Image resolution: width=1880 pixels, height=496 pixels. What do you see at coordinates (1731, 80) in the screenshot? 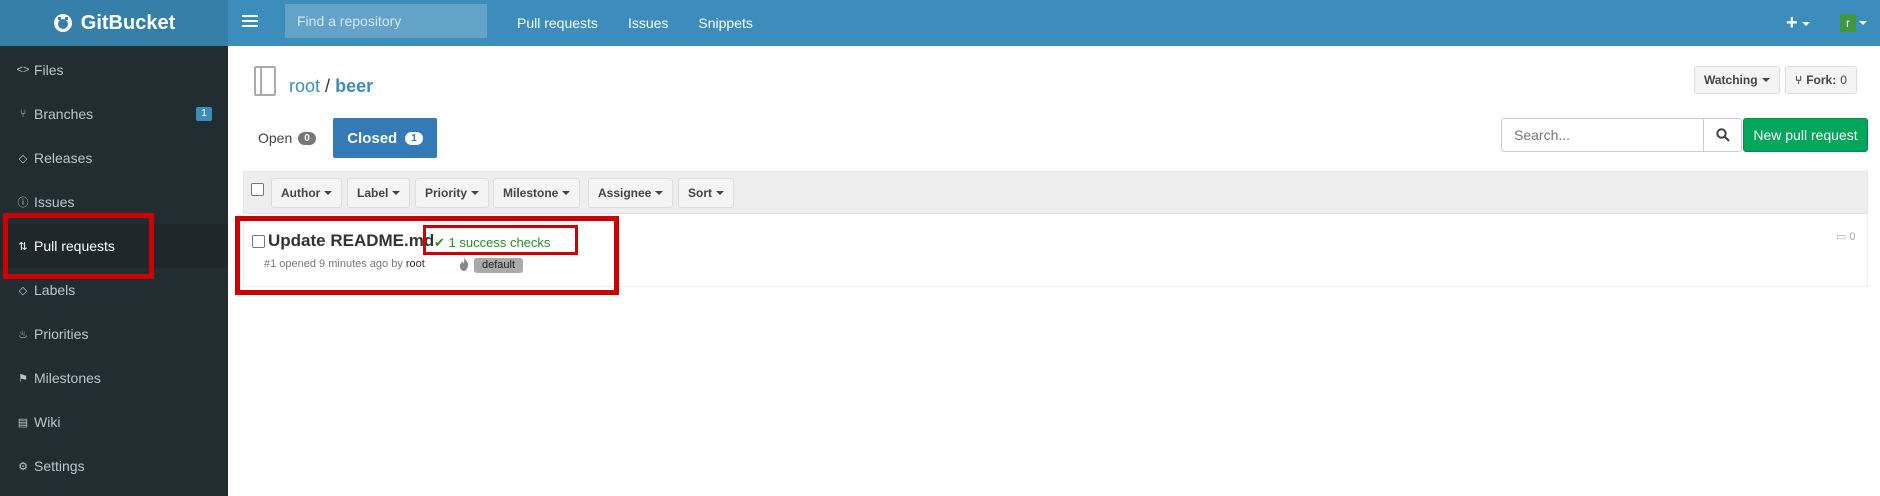
I see `watching-label: Watching` at bounding box center [1731, 80].